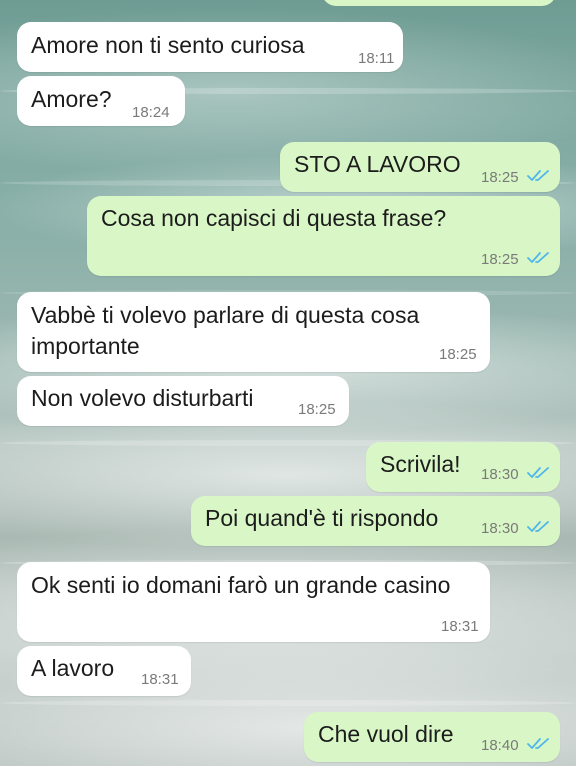 The width and height of the screenshot is (576, 766). I want to click on message-bubble-outgoing: Che vuol dire 18:40, so click(432, 737).